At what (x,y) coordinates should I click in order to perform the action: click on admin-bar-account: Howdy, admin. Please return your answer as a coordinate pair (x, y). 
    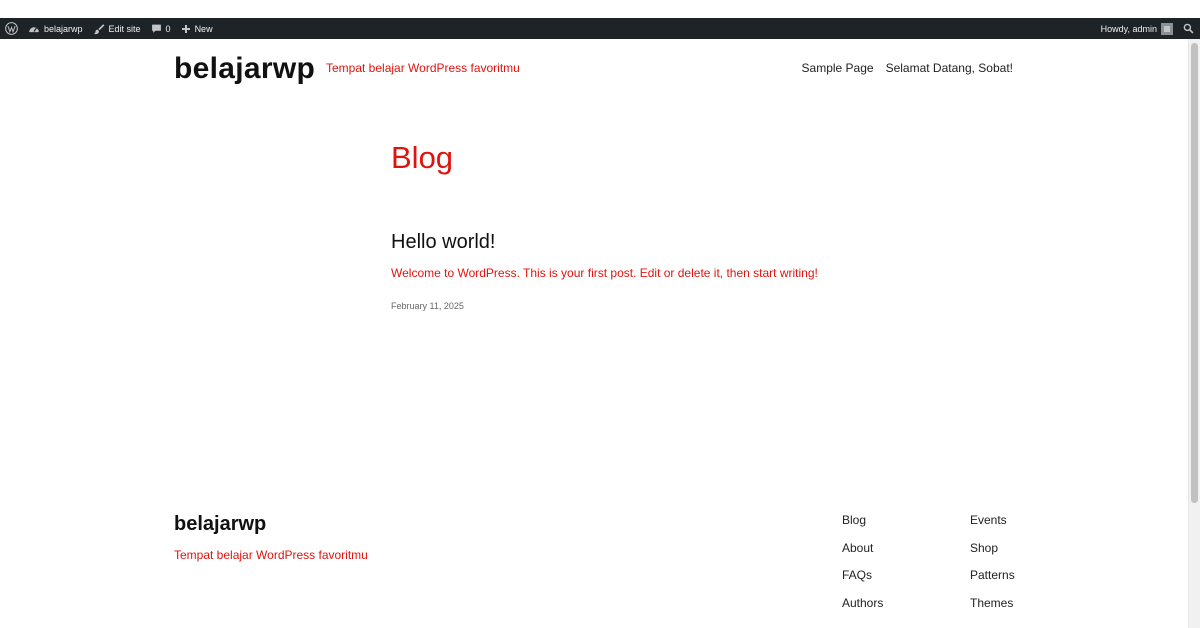
    Looking at the image, I should click on (1137, 28).